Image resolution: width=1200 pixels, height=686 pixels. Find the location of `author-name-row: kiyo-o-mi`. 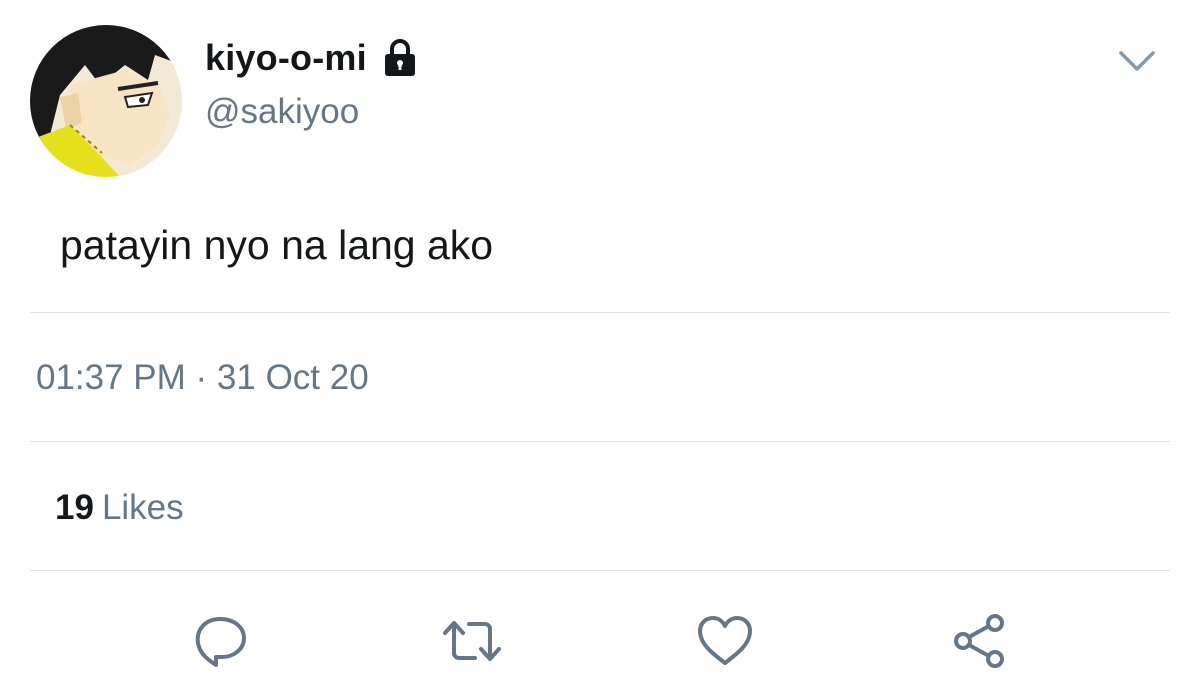

author-name-row: kiyo-o-mi is located at coordinates (311, 58).